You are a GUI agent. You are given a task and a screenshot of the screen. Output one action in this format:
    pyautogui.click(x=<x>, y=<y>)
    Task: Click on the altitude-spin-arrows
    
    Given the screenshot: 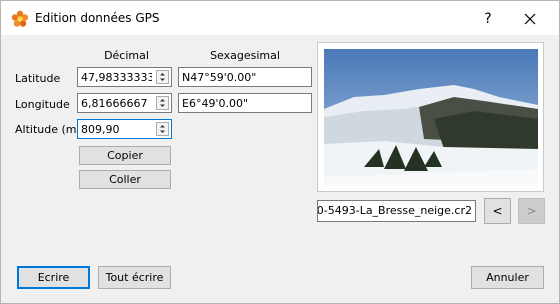 What is the action you would take?
    pyautogui.click(x=162, y=129)
    